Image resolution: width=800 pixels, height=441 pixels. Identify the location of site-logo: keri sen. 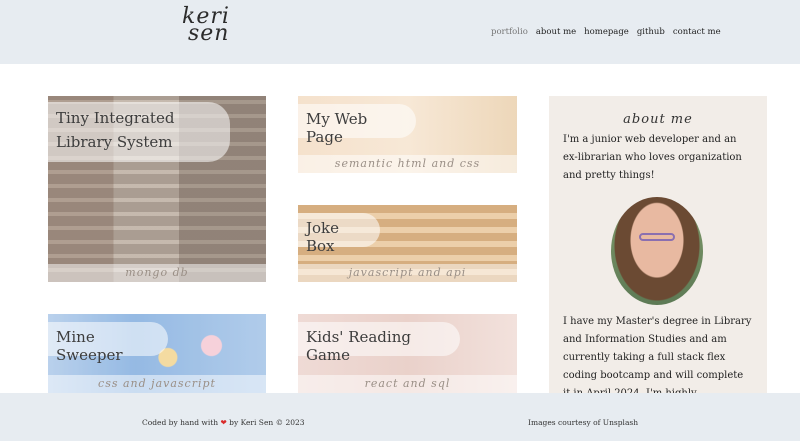
(210, 25).